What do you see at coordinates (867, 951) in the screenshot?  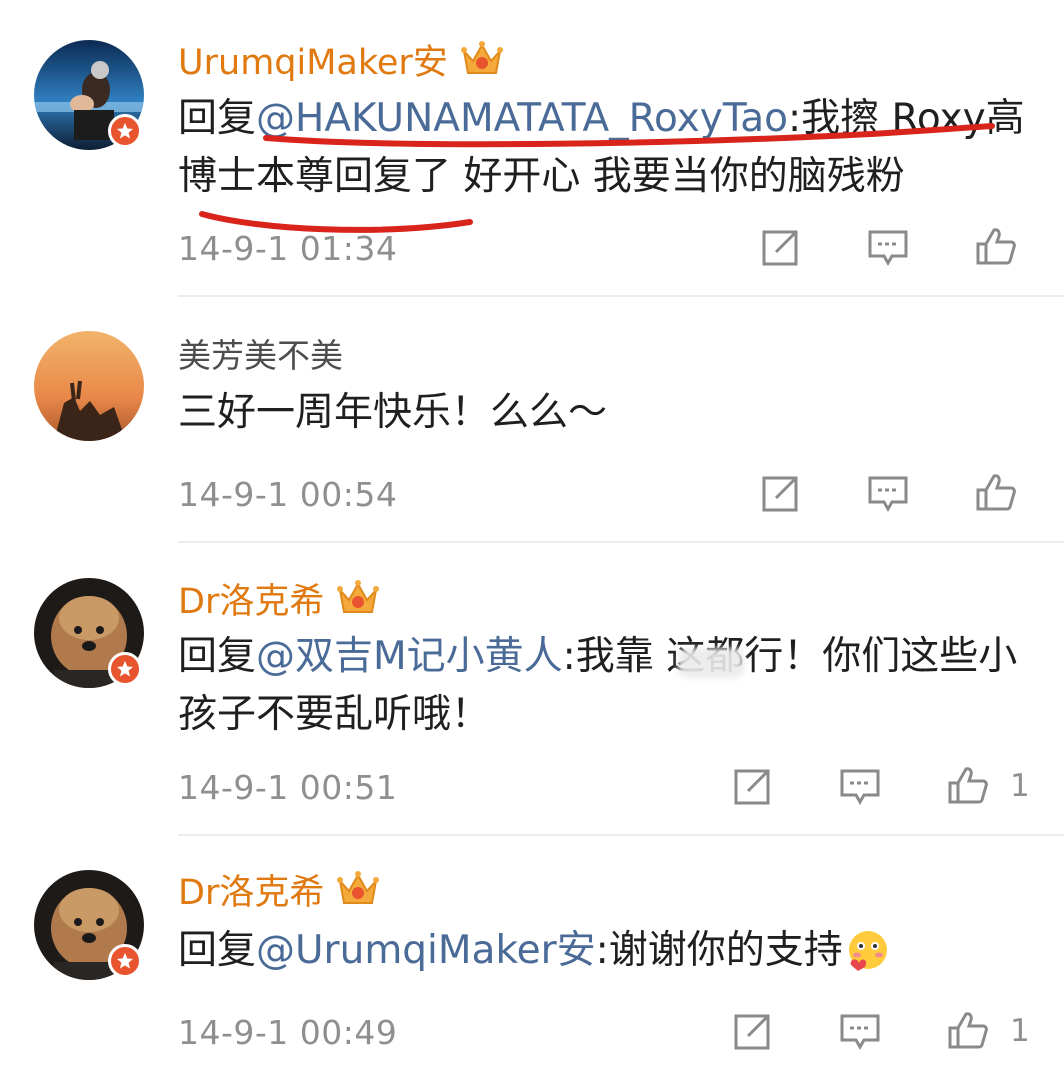 I see `emoji-shy-icon` at bounding box center [867, 951].